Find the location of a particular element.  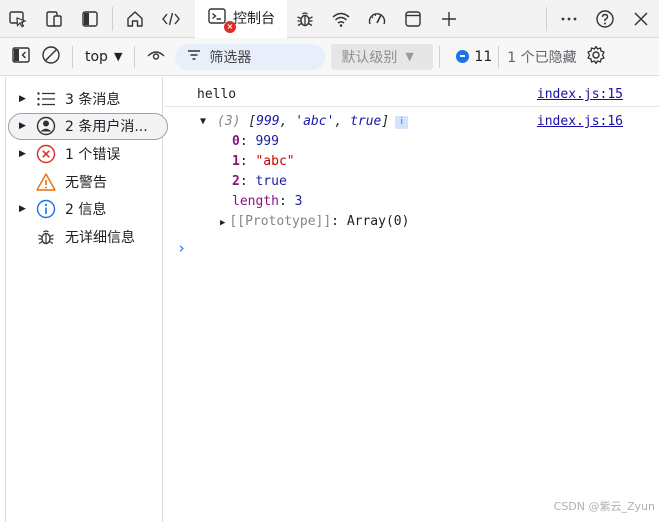

issues-count: 11 is located at coordinates (483, 56).